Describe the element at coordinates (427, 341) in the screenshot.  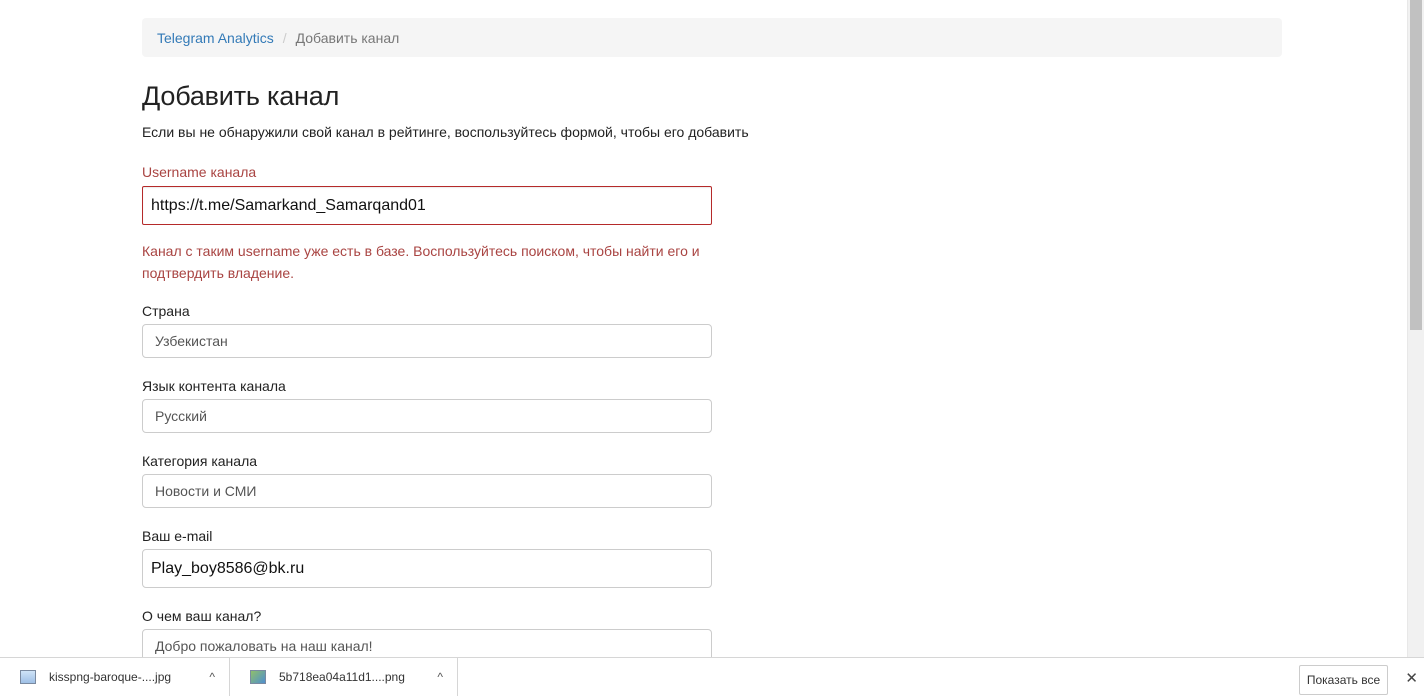
I see `country-select` at that location.